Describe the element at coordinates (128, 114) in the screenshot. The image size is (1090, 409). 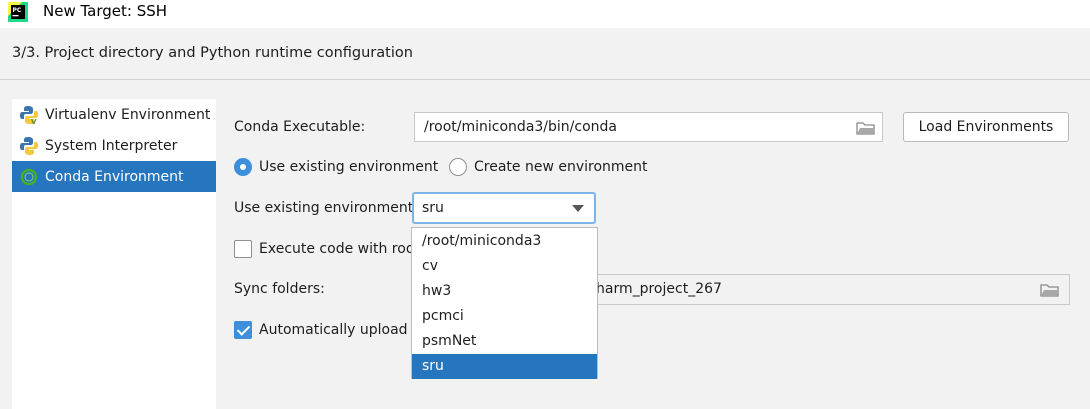
I see `sidebar-item-label: Virtualenv Environment` at that location.